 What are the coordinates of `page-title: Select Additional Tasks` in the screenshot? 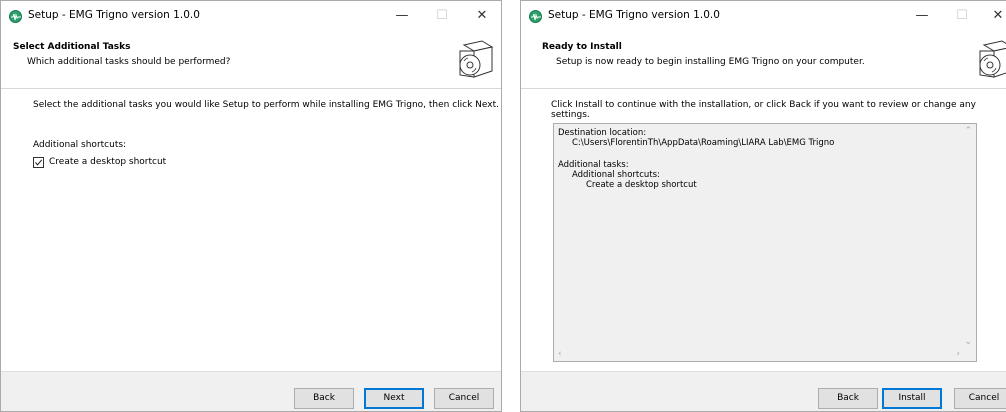 It's located at (72, 47).